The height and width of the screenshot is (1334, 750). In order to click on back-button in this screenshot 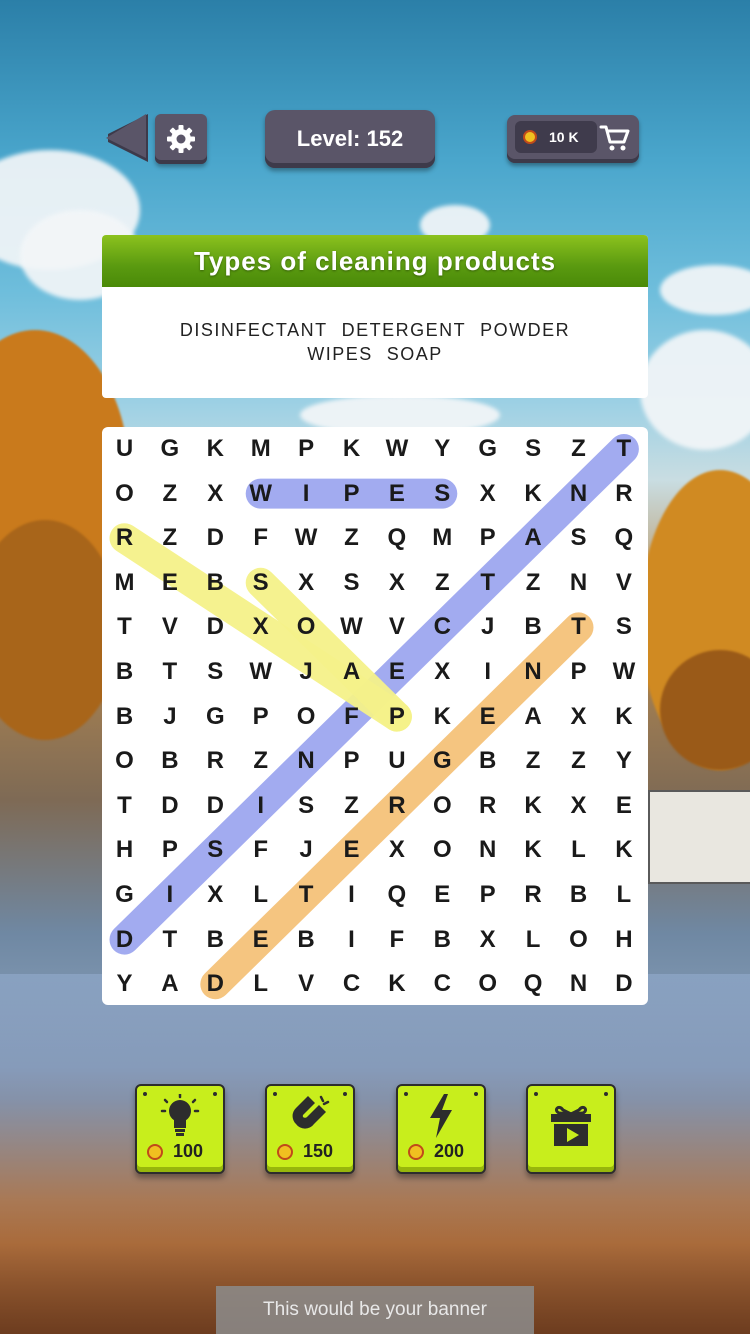, I will do `click(127, 138)`.